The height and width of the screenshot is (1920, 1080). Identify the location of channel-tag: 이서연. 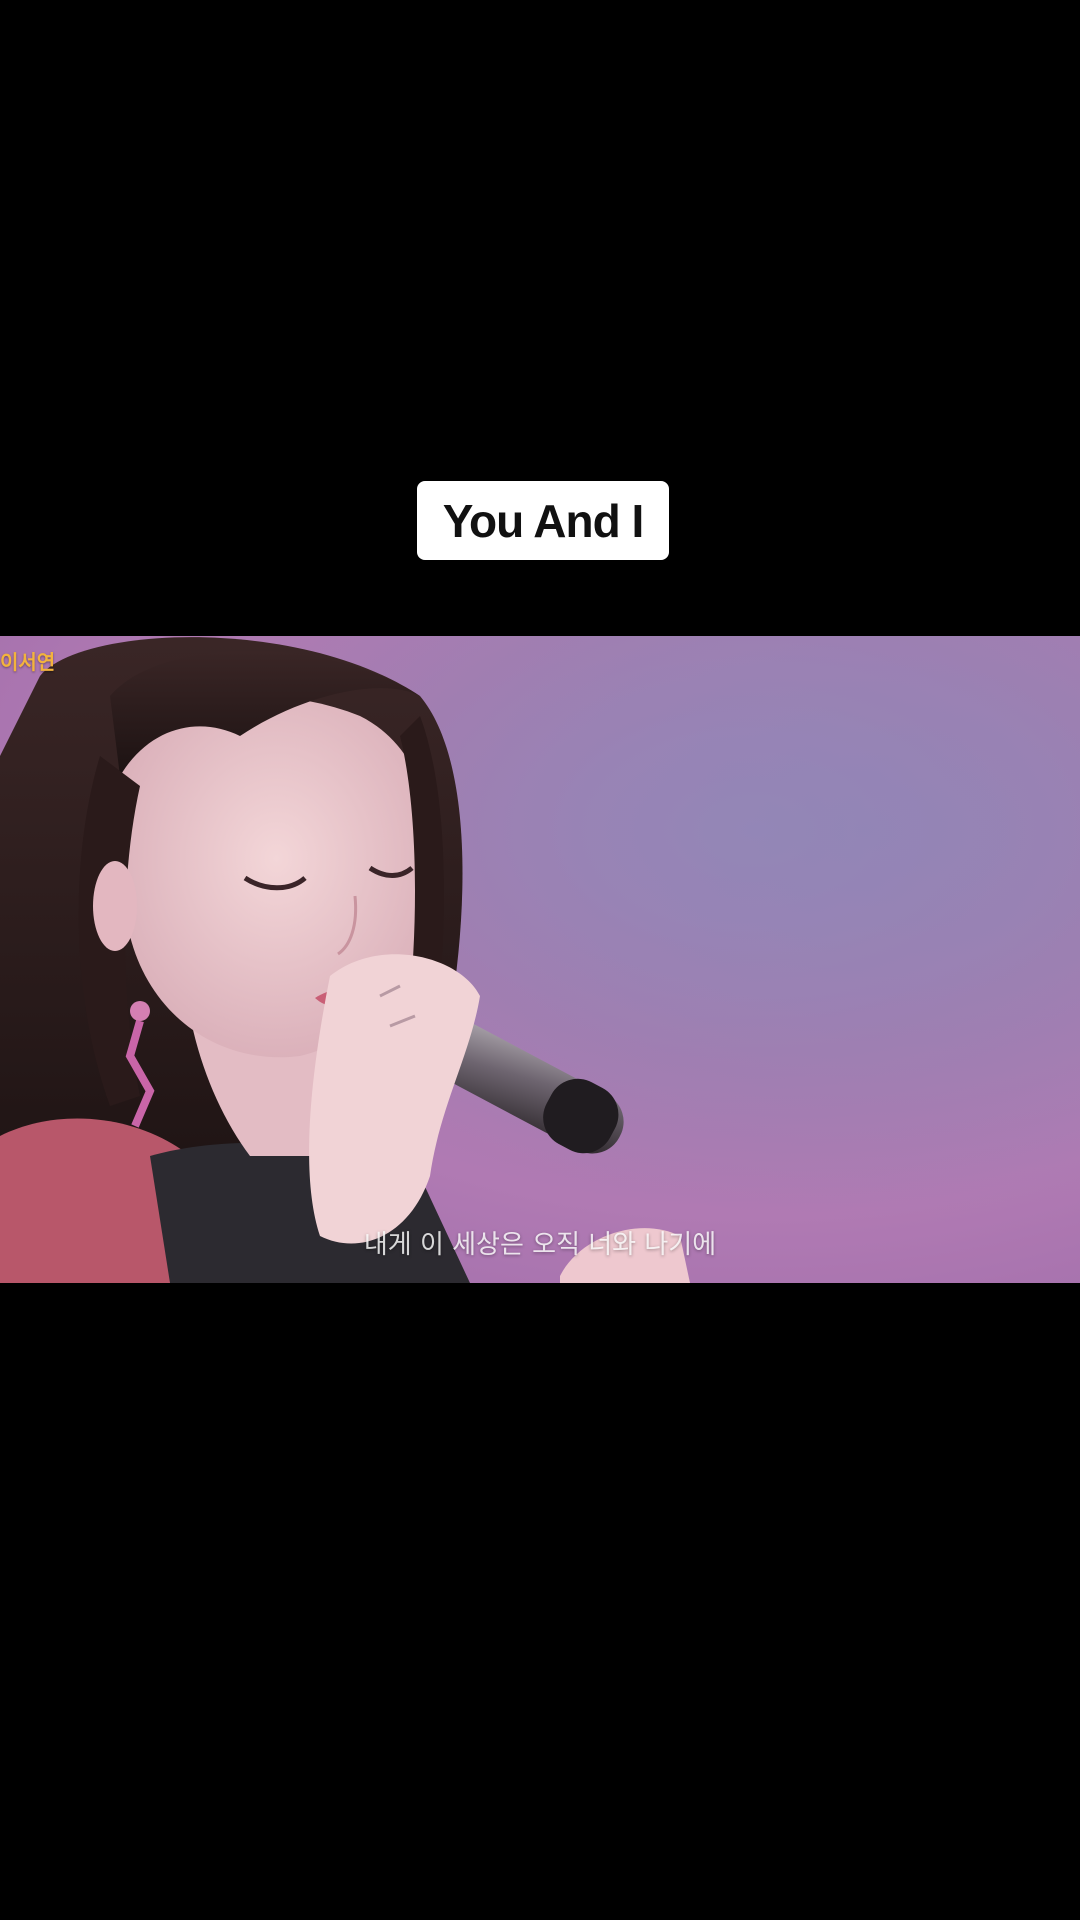
(28, 662).